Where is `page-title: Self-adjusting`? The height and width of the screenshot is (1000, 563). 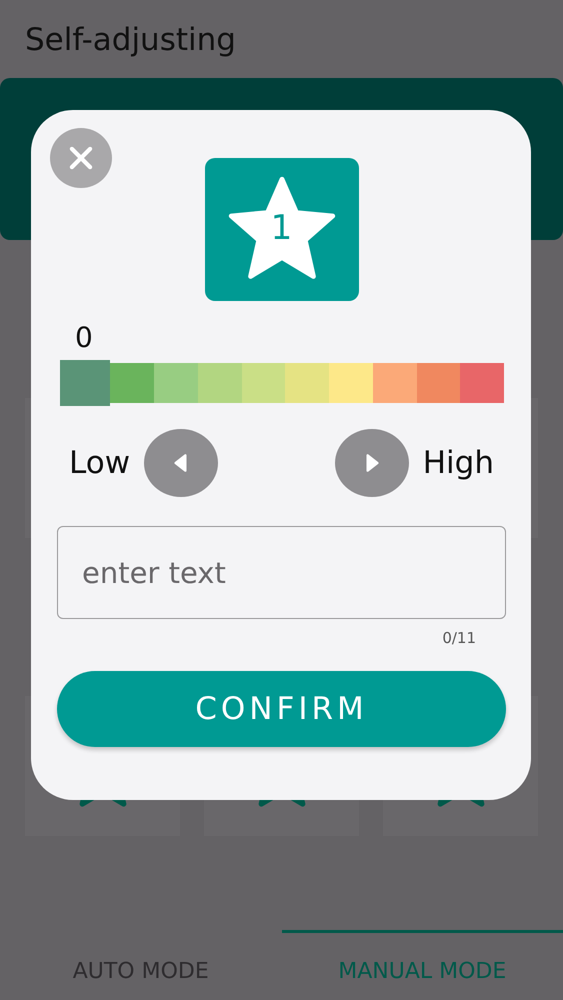 page-title: Self-adjusting is located at coordinates (130, 40).